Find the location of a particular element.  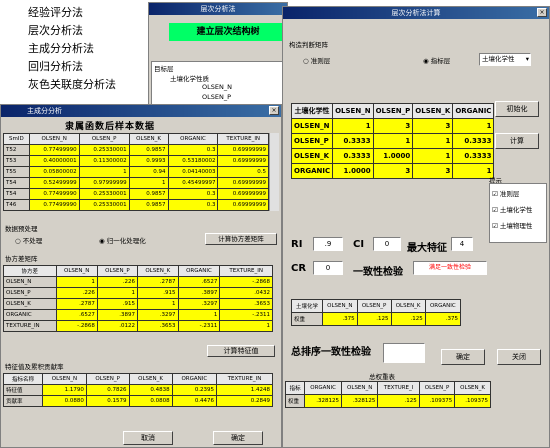

menu-item-grey: 灰色关联度分析法 is located at coordinates (72, 84).